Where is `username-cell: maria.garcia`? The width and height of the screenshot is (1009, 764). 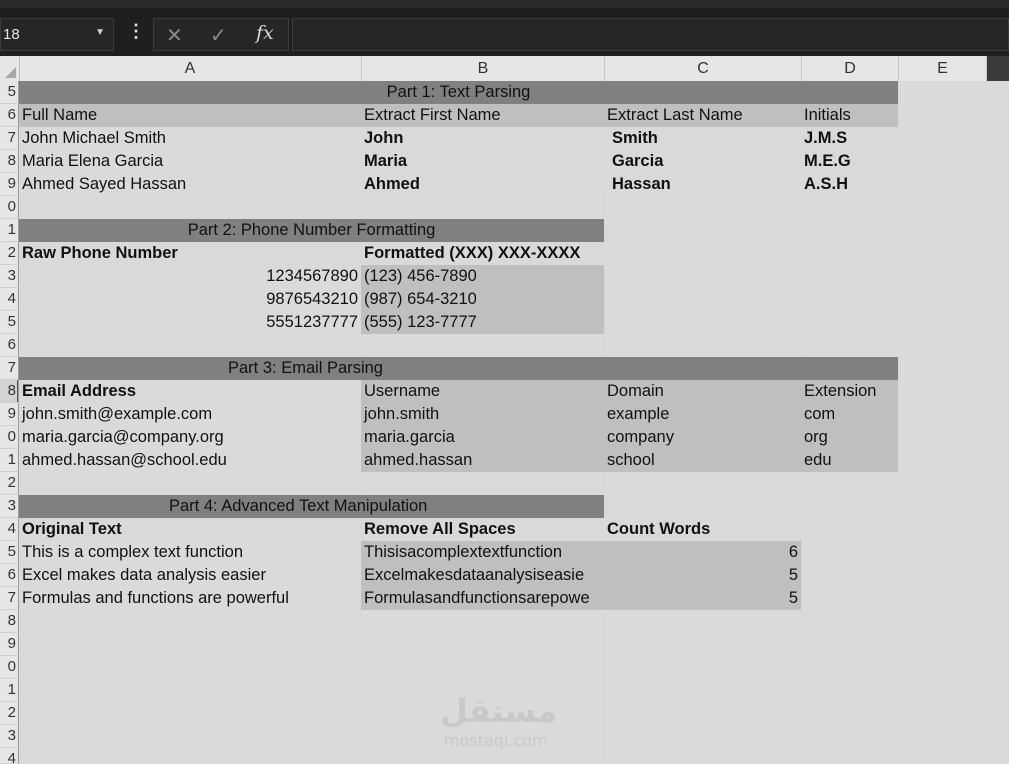 username-cell: maria.garcia is located at coordinates (482, 437).